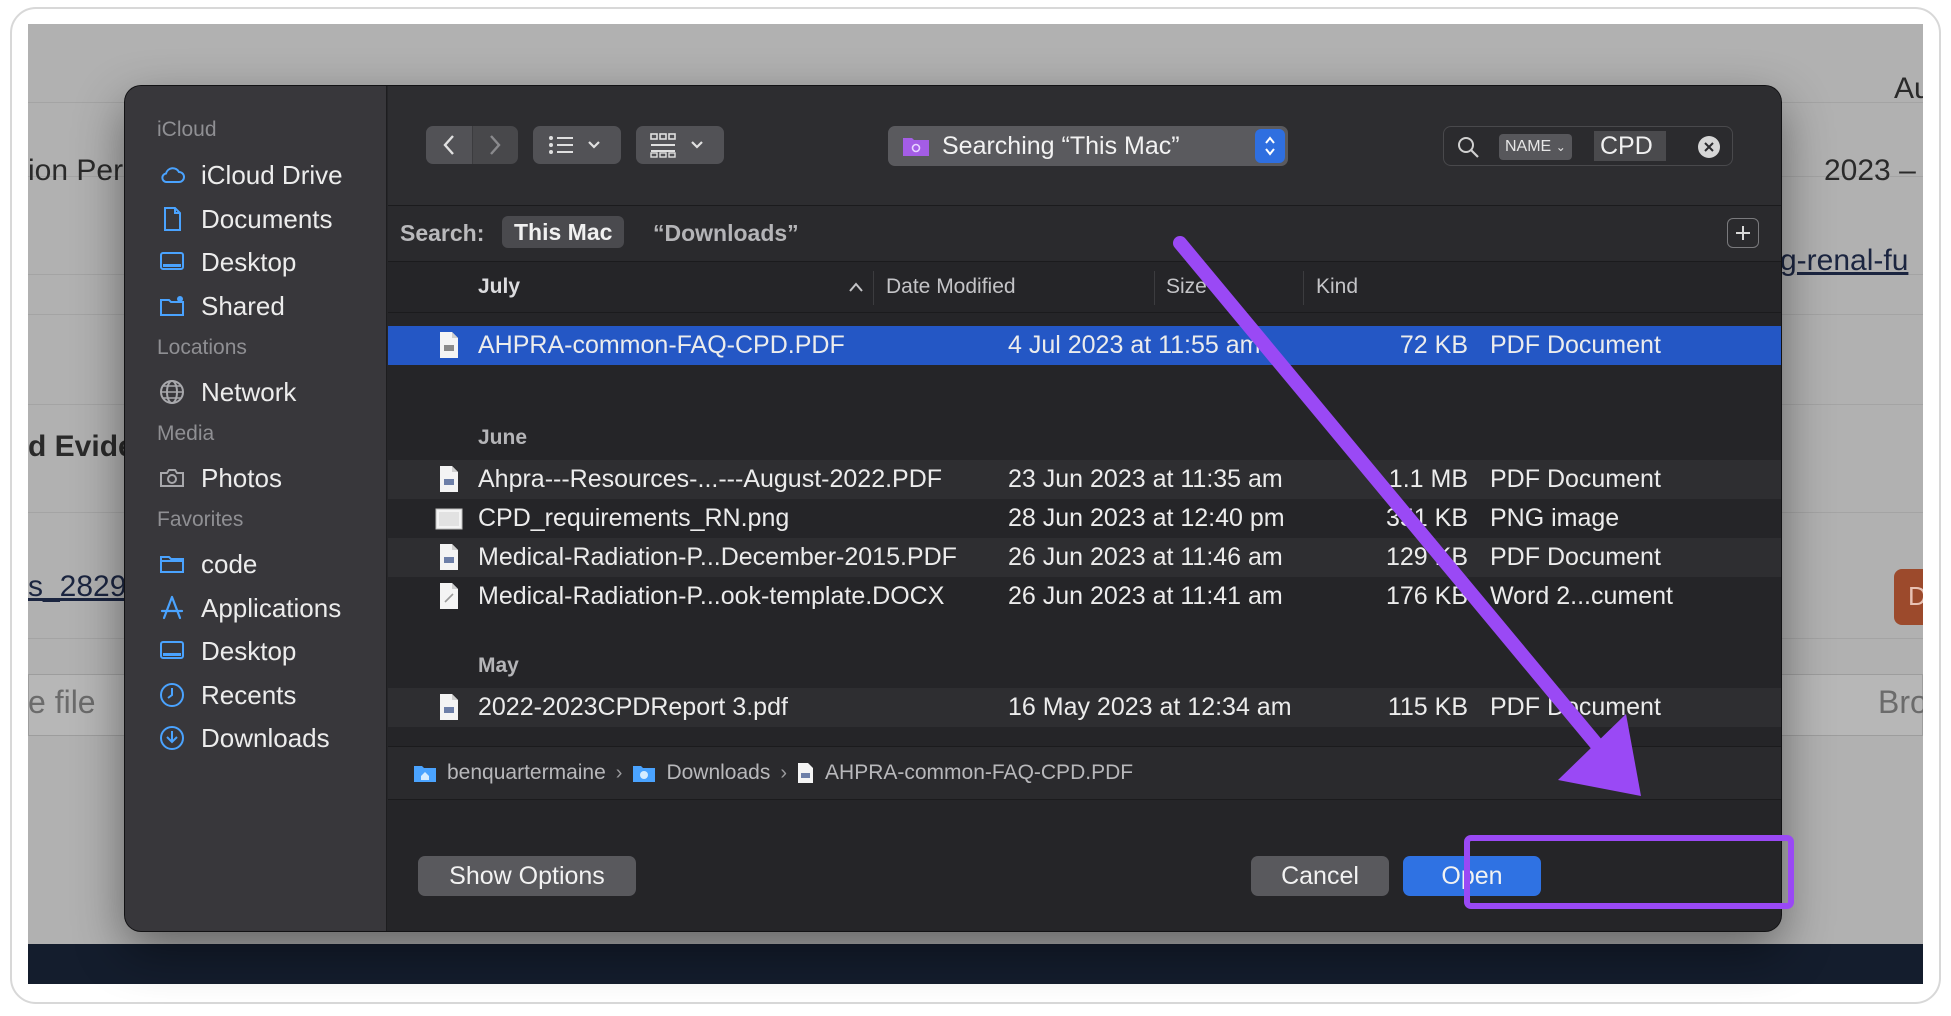  Describe the element at coordinates (1084, 288) in the screenshot. I see `column-header: July Date Modified Size Kind` at that location.